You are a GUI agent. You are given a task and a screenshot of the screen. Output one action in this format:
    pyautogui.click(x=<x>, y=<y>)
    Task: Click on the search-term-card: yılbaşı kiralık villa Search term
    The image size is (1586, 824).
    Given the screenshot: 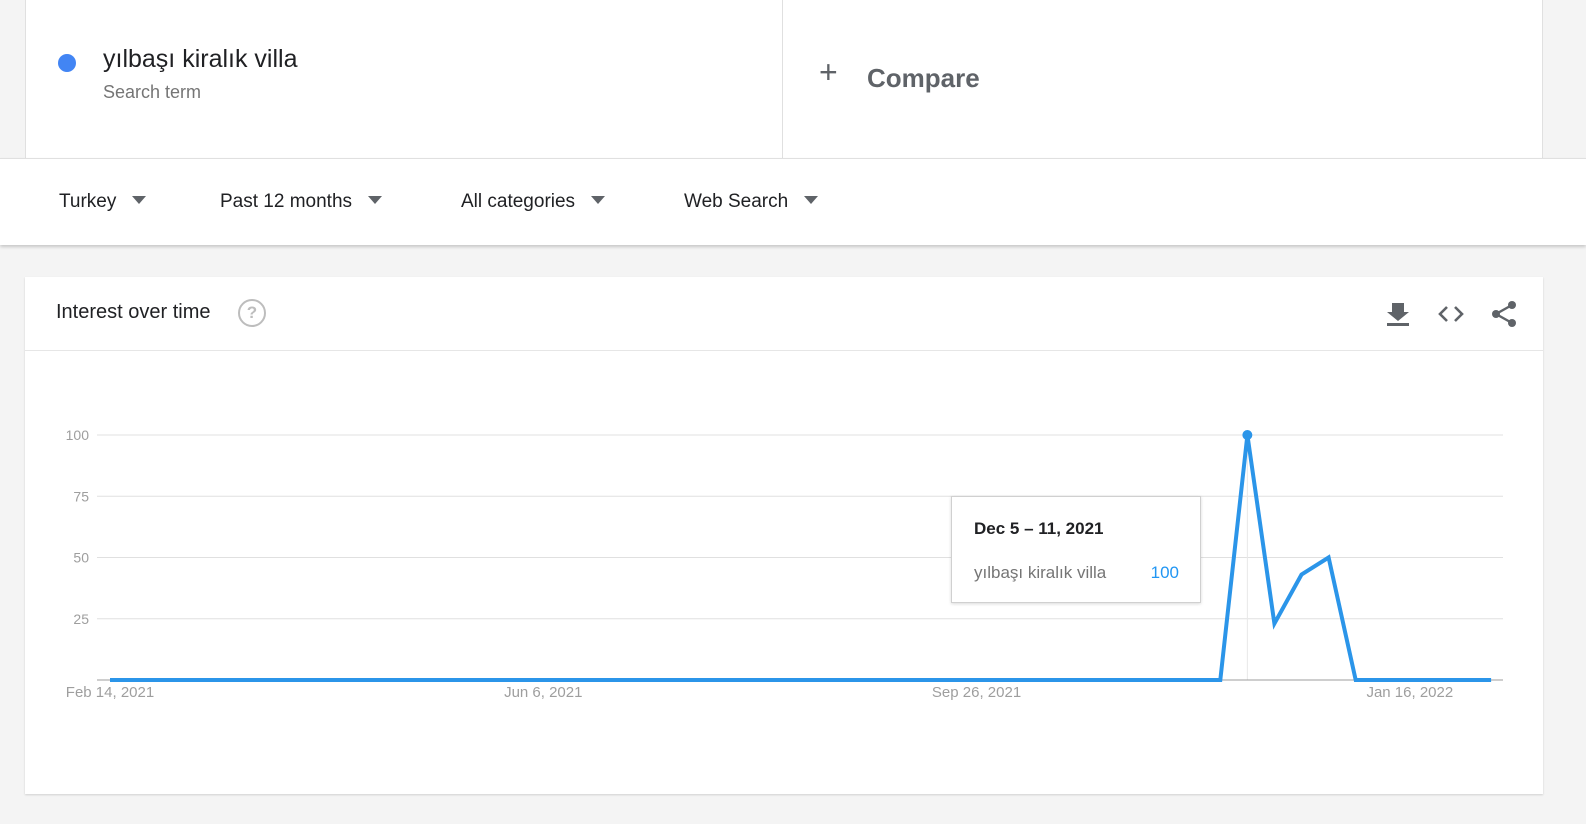 What is the action you would take?
    pyautogui.click(x=404, y=79)
    